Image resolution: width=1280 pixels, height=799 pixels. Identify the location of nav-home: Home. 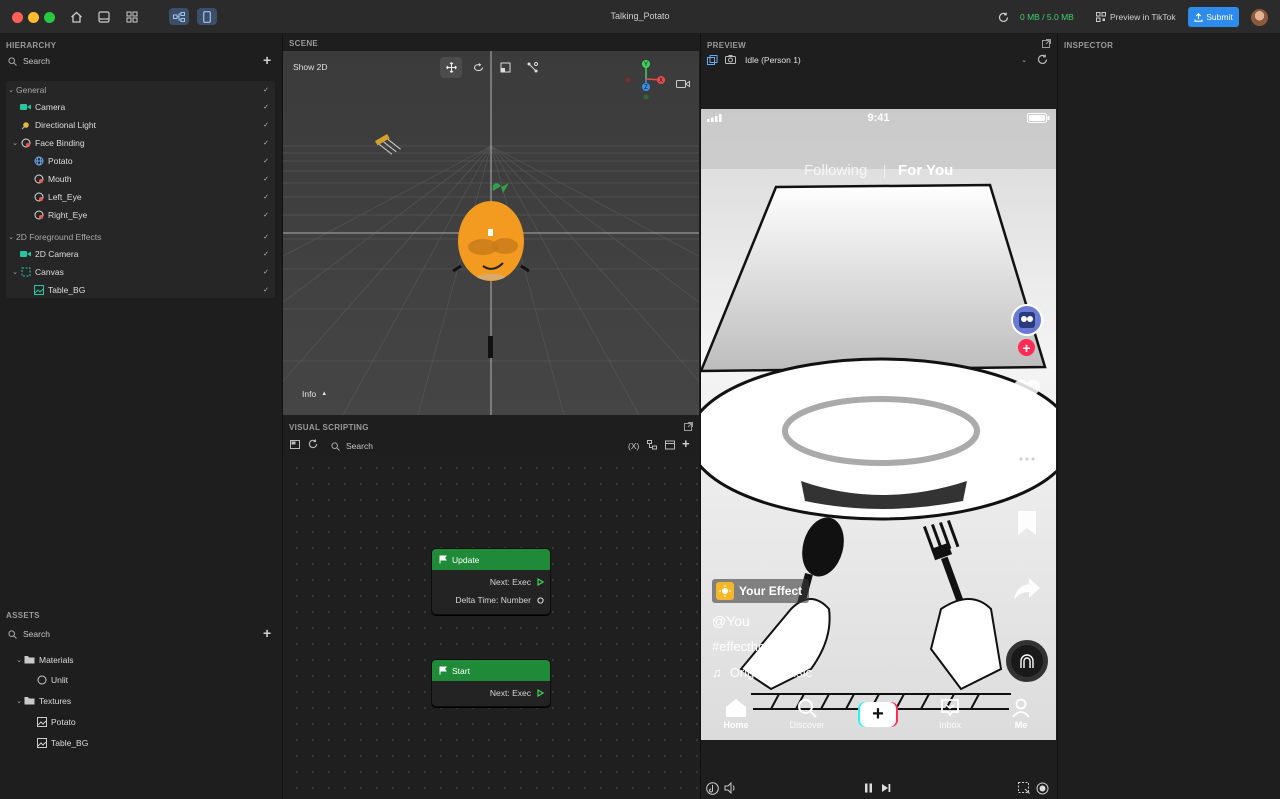
(736, 714).